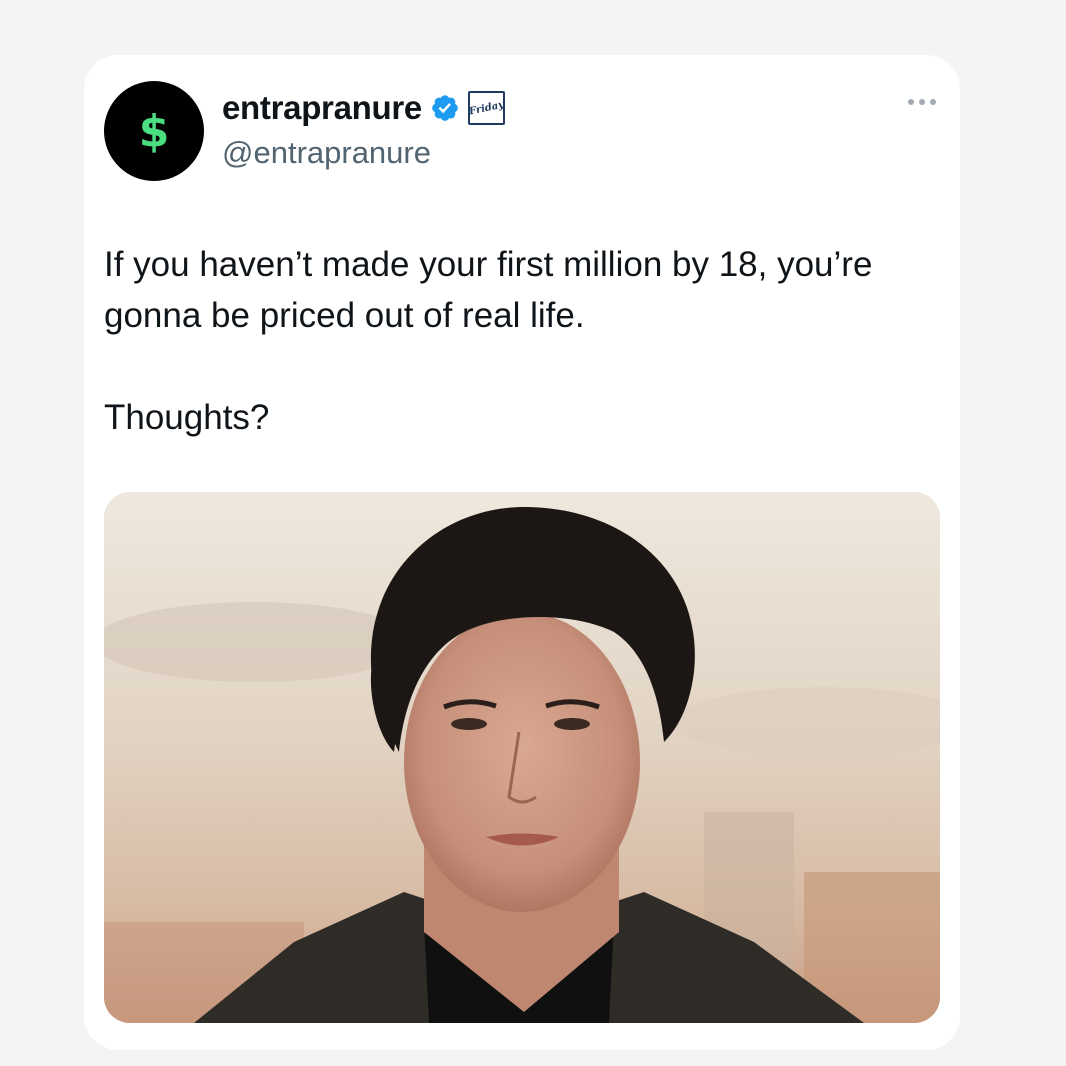 The height and width of the screenshot is (1066, 1066). What do you see at coordinates (322, 108) in the screenshot?
I see `display-name: entrapranure` at bounding box center [322, 108].